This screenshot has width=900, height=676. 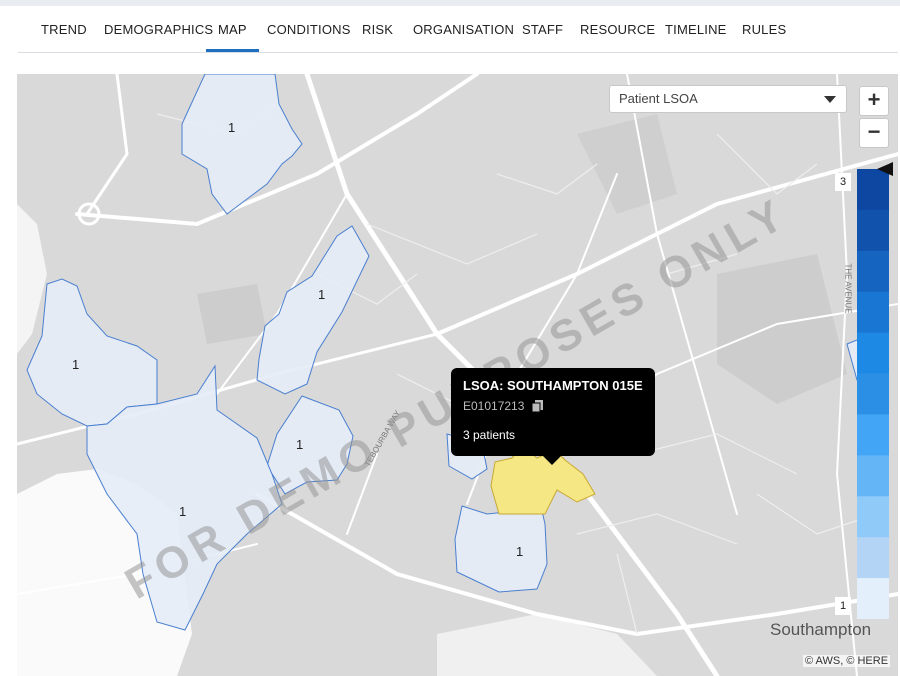 I want to click on map-attribution: © AWS, © HERE, so click(x=847, y=661).